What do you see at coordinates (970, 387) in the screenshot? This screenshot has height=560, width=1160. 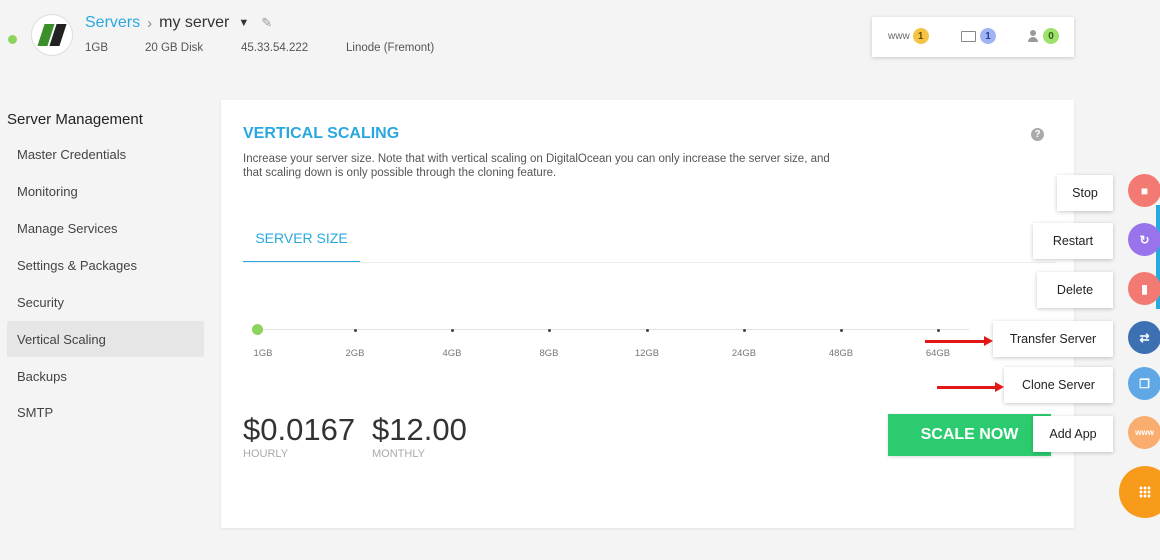 I see `annotation-arrow-clone` at bounding box center [970, 387].